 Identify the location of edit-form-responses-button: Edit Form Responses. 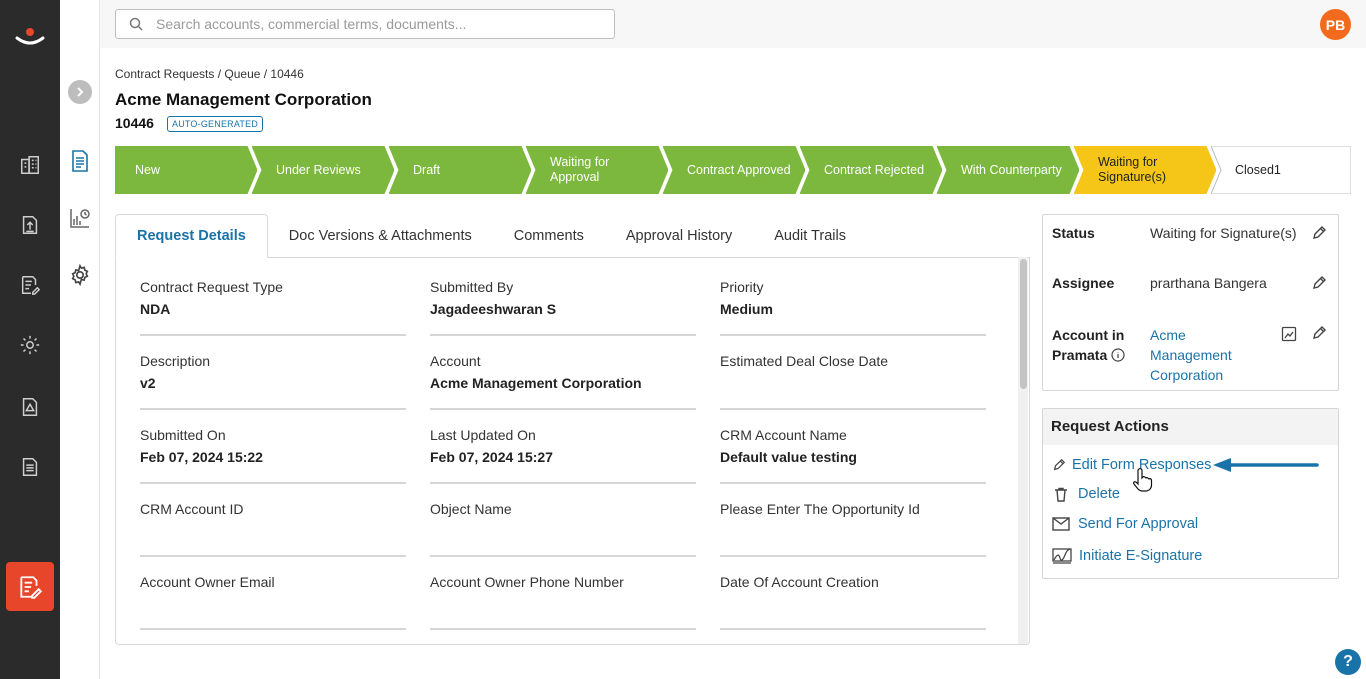
(1131, 465).